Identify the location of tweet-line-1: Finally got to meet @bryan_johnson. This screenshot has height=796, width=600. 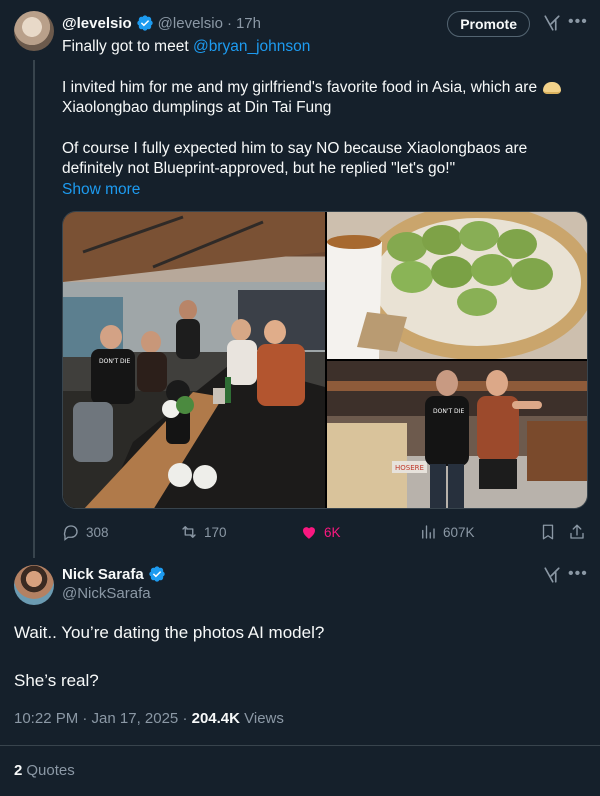
(322, 47).